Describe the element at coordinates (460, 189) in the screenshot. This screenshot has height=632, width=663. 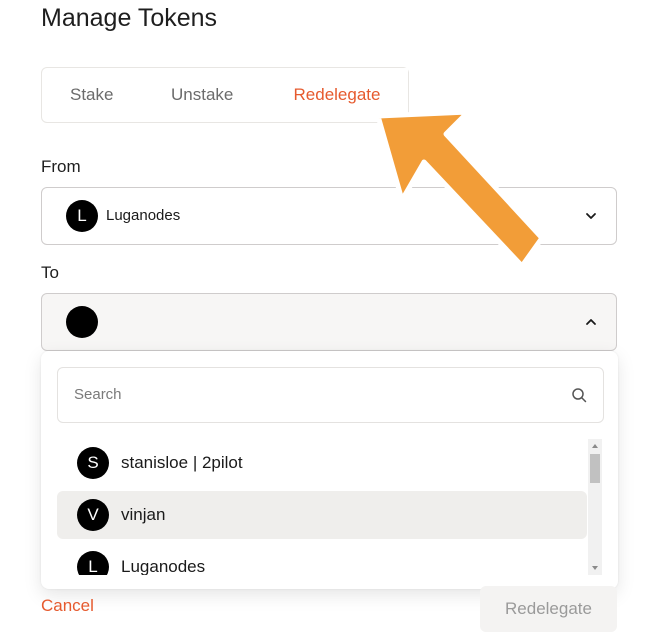
I see `arrow-annotation-icon` at that location.